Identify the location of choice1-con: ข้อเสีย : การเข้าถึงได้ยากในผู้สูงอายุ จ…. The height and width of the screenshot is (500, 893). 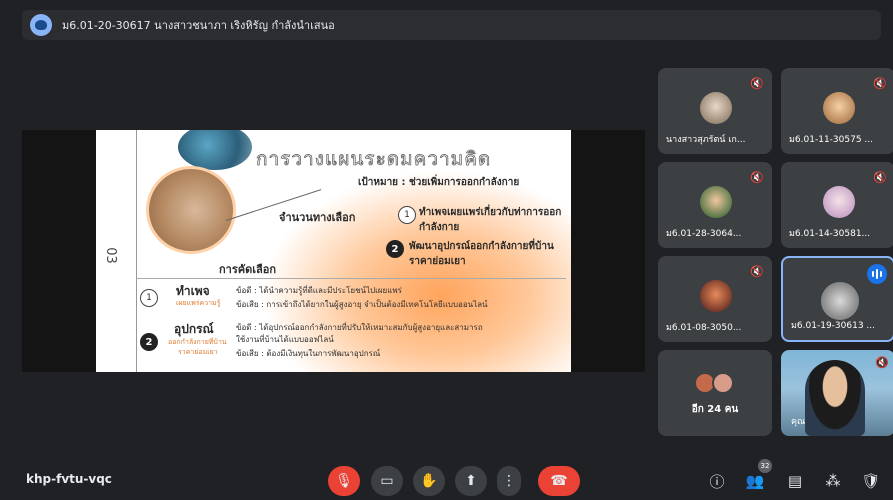
(362, 304).